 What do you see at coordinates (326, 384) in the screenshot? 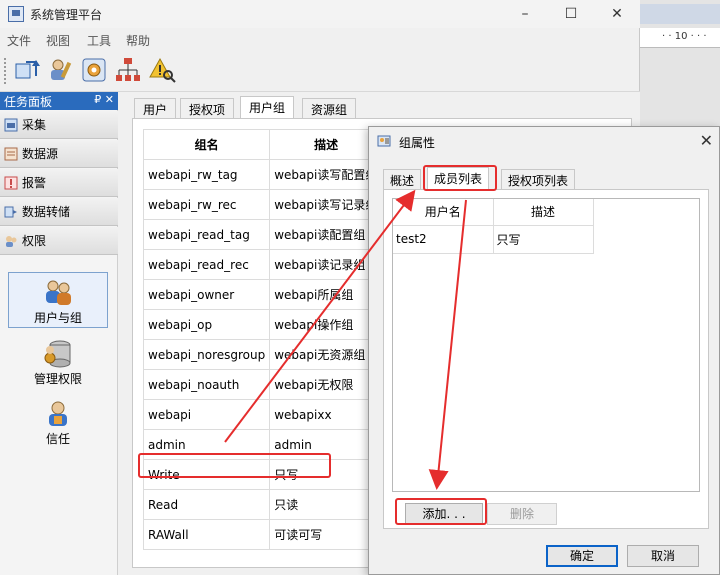
I see `group-description-cell: webapi无权限` at bounding box center [326, 384].